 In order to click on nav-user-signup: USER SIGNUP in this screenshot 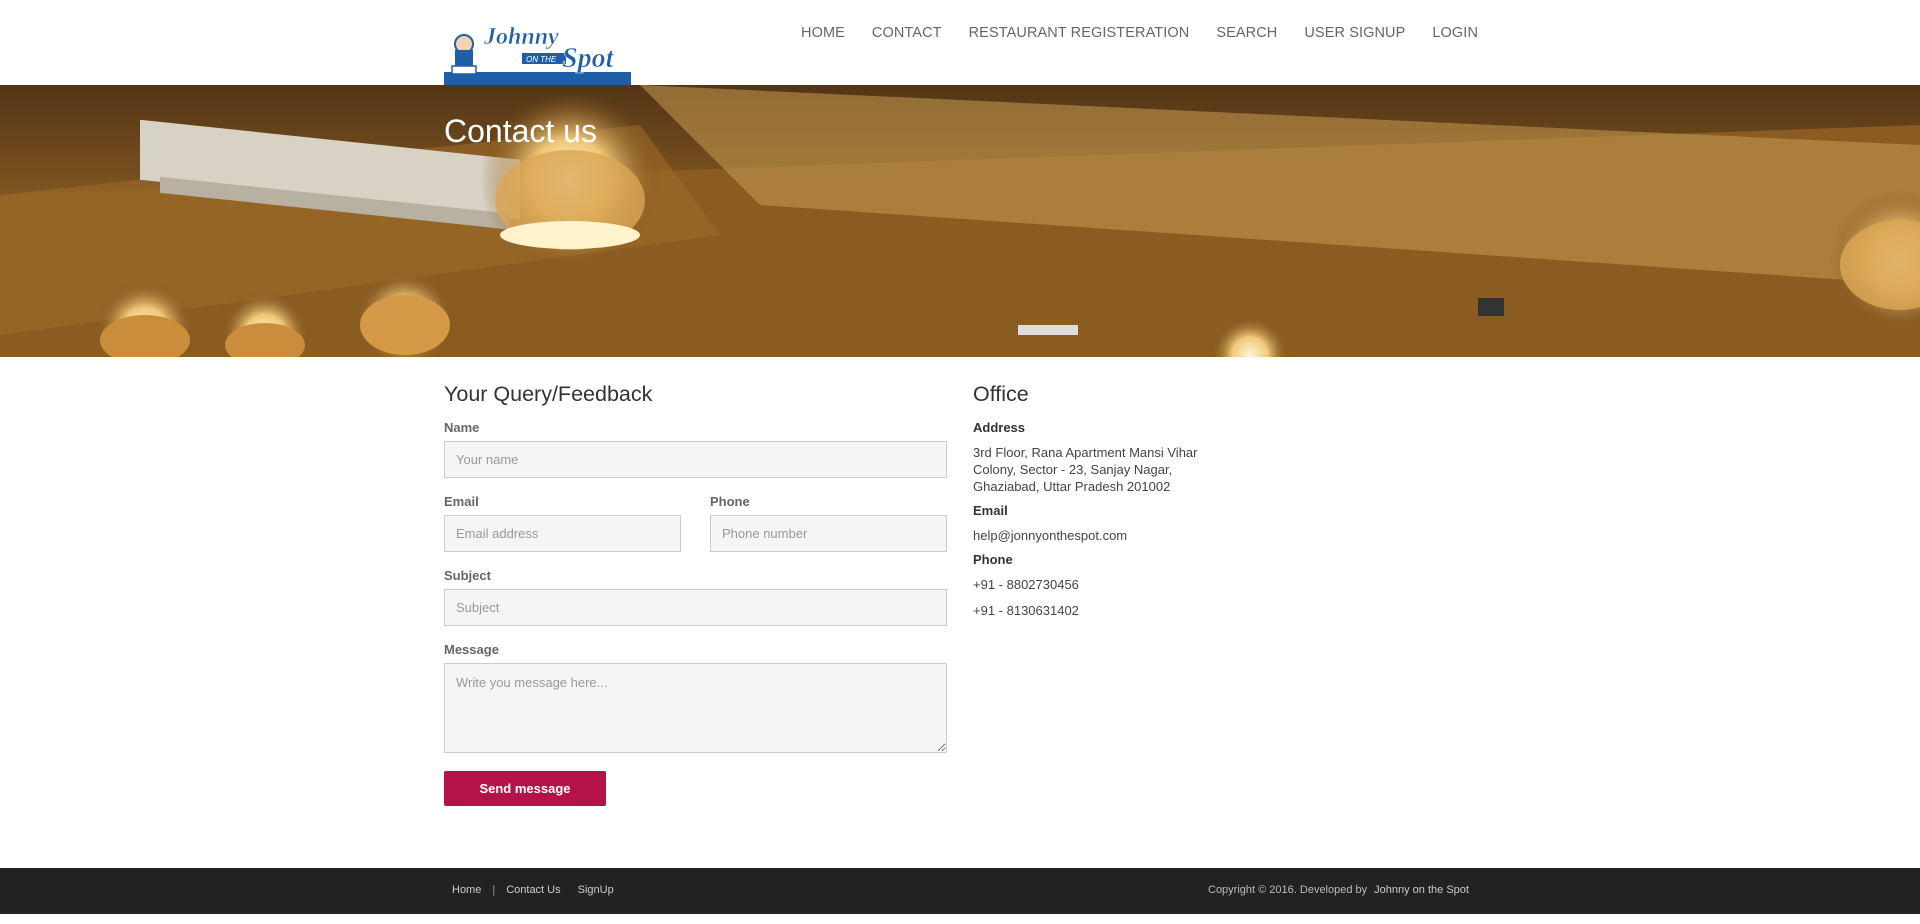, I will do `click(1354, 33)`.